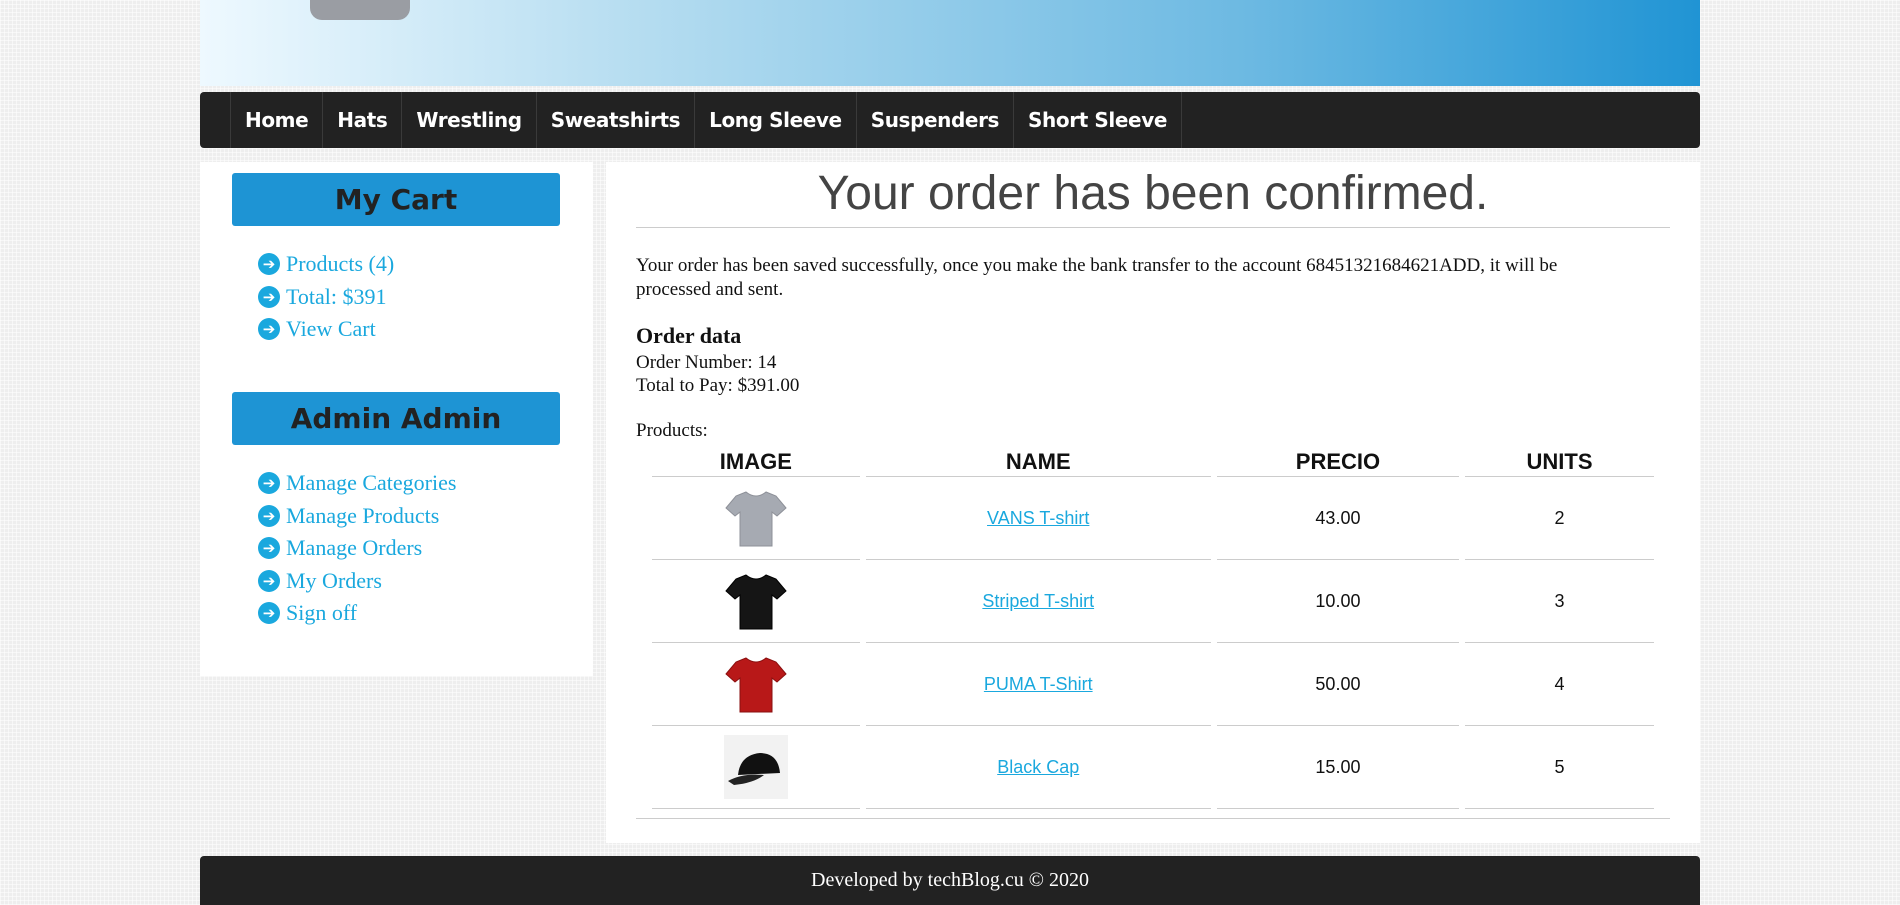 This screenshot has height=905, width=1900. Describe the element at coordinates (1338, 462) in the screenshot. I see `col-header-price: PRECIO` at that location.